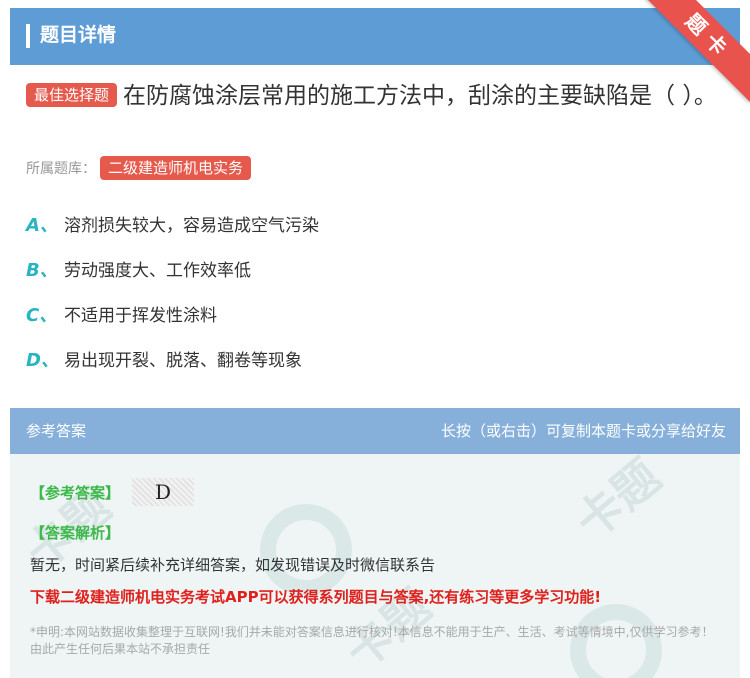 The height and width of the screenshot is (678, 750). I want to click on question: 最佳选择题 在防腐蚀涂层常用的施工方法中，刮涂的主要缺陷是（ ）。, so click(376, 96).